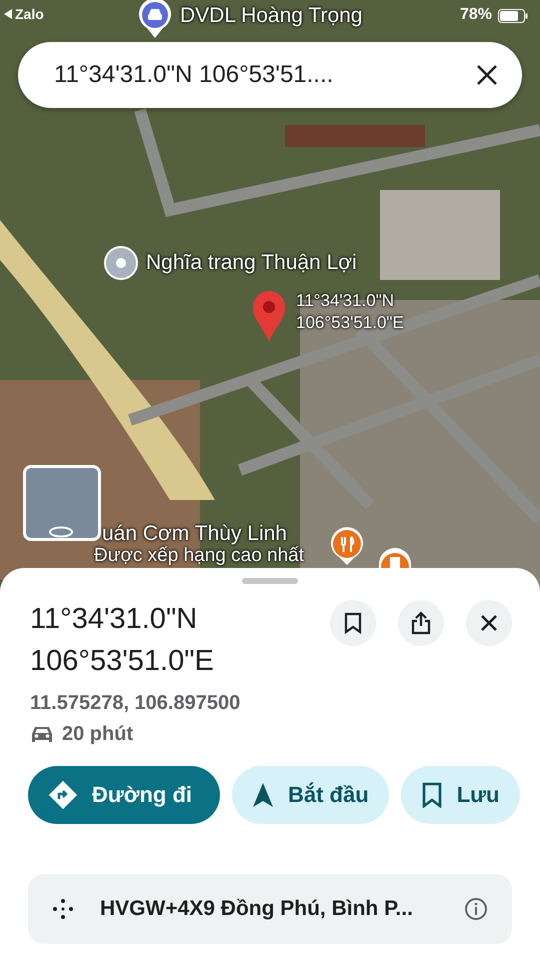 Image resolution: width=540 pixels, height=960 pixels. What do you see at coordinates (476, 909) in the screenshot?
I see `info-icon` at bounding box center [476, 909].